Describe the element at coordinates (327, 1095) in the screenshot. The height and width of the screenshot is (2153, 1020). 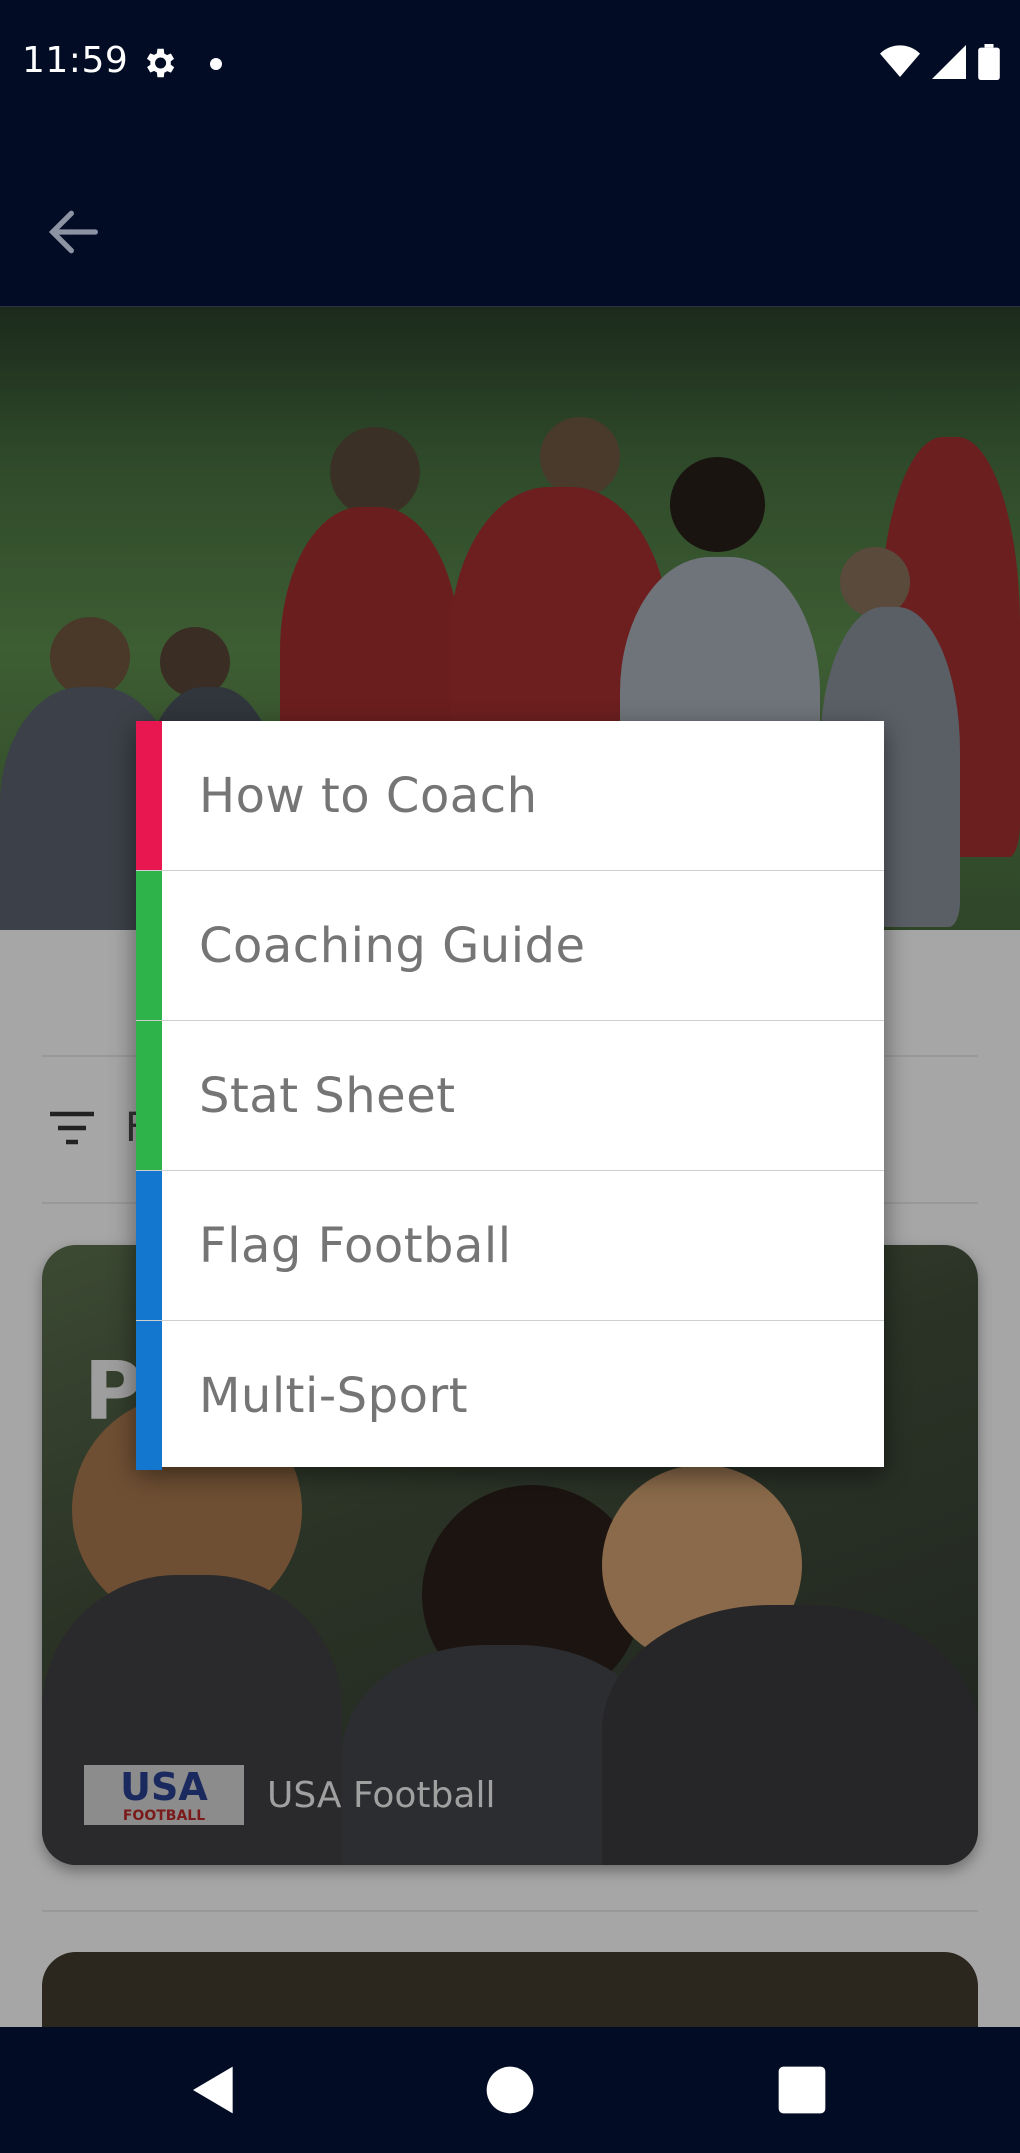
I see `menu-item-label: Stat Sheet` at that location.